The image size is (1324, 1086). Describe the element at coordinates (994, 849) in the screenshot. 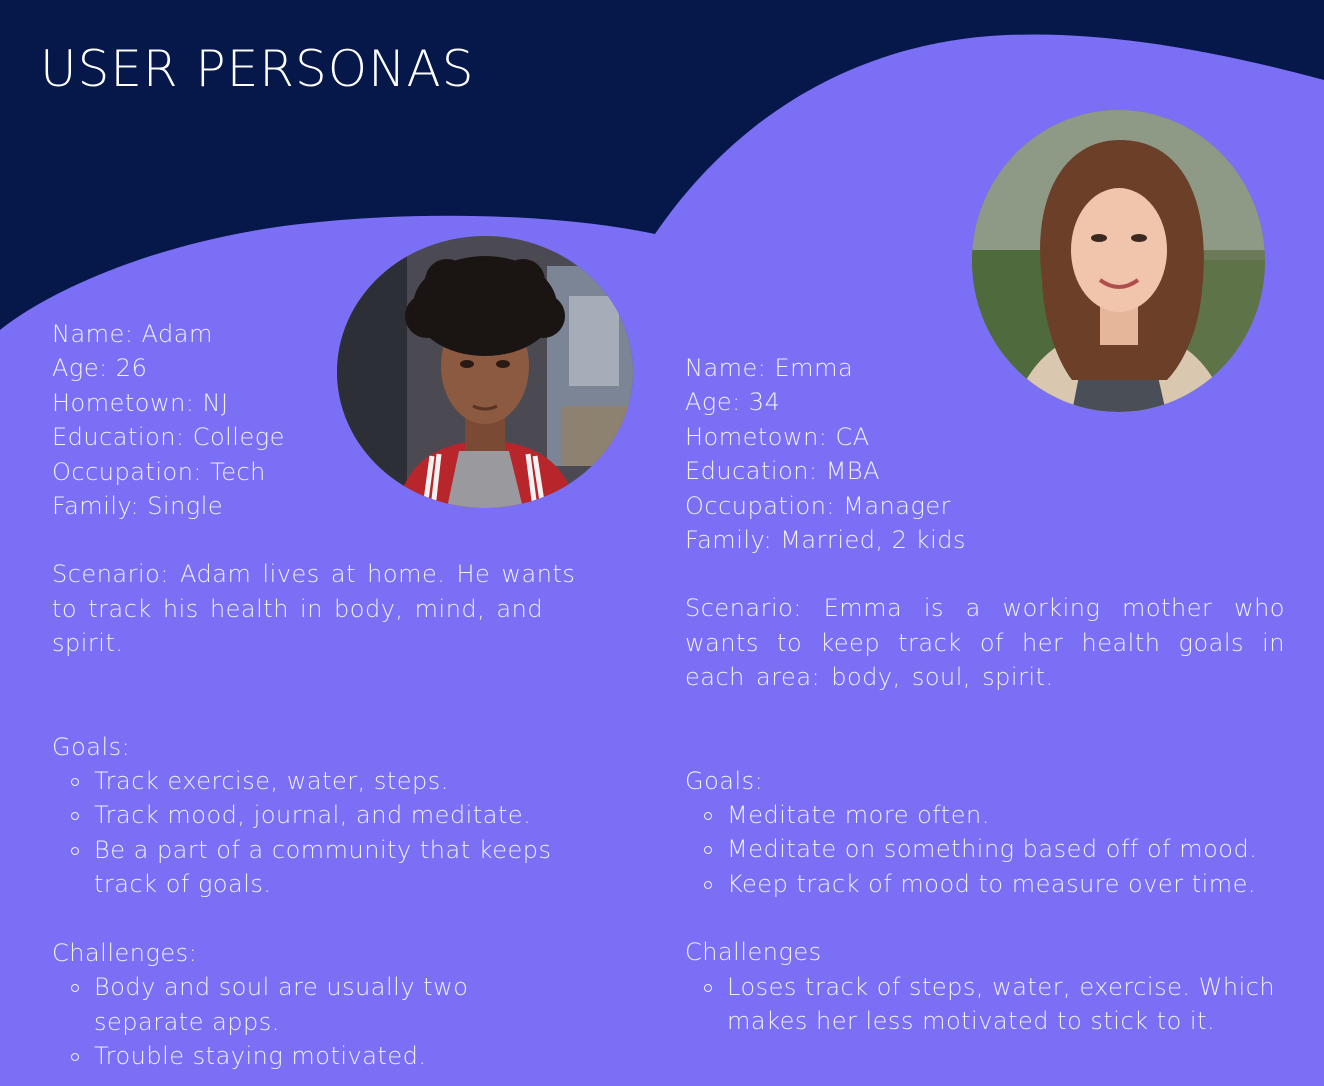

I see `list-item: Meditate on something based off of mood.` at that location.